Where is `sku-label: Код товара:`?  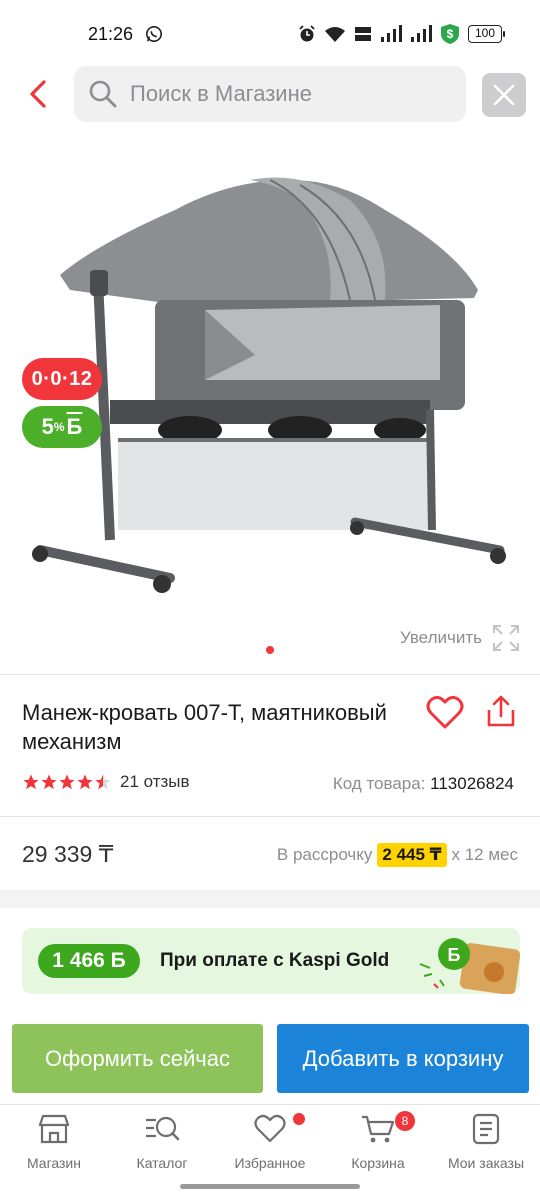
sku-label: Код товара: is located at coordinates (379, 783).